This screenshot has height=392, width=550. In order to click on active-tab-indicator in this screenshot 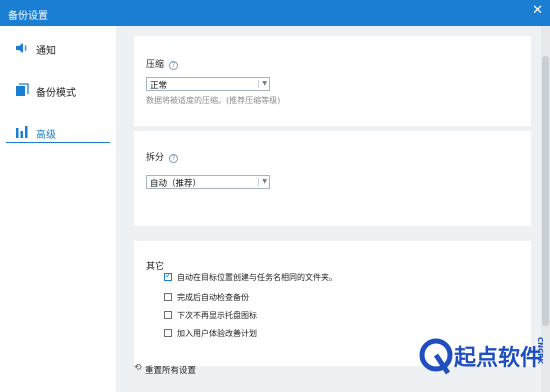, I will do `click(58, 142)`.